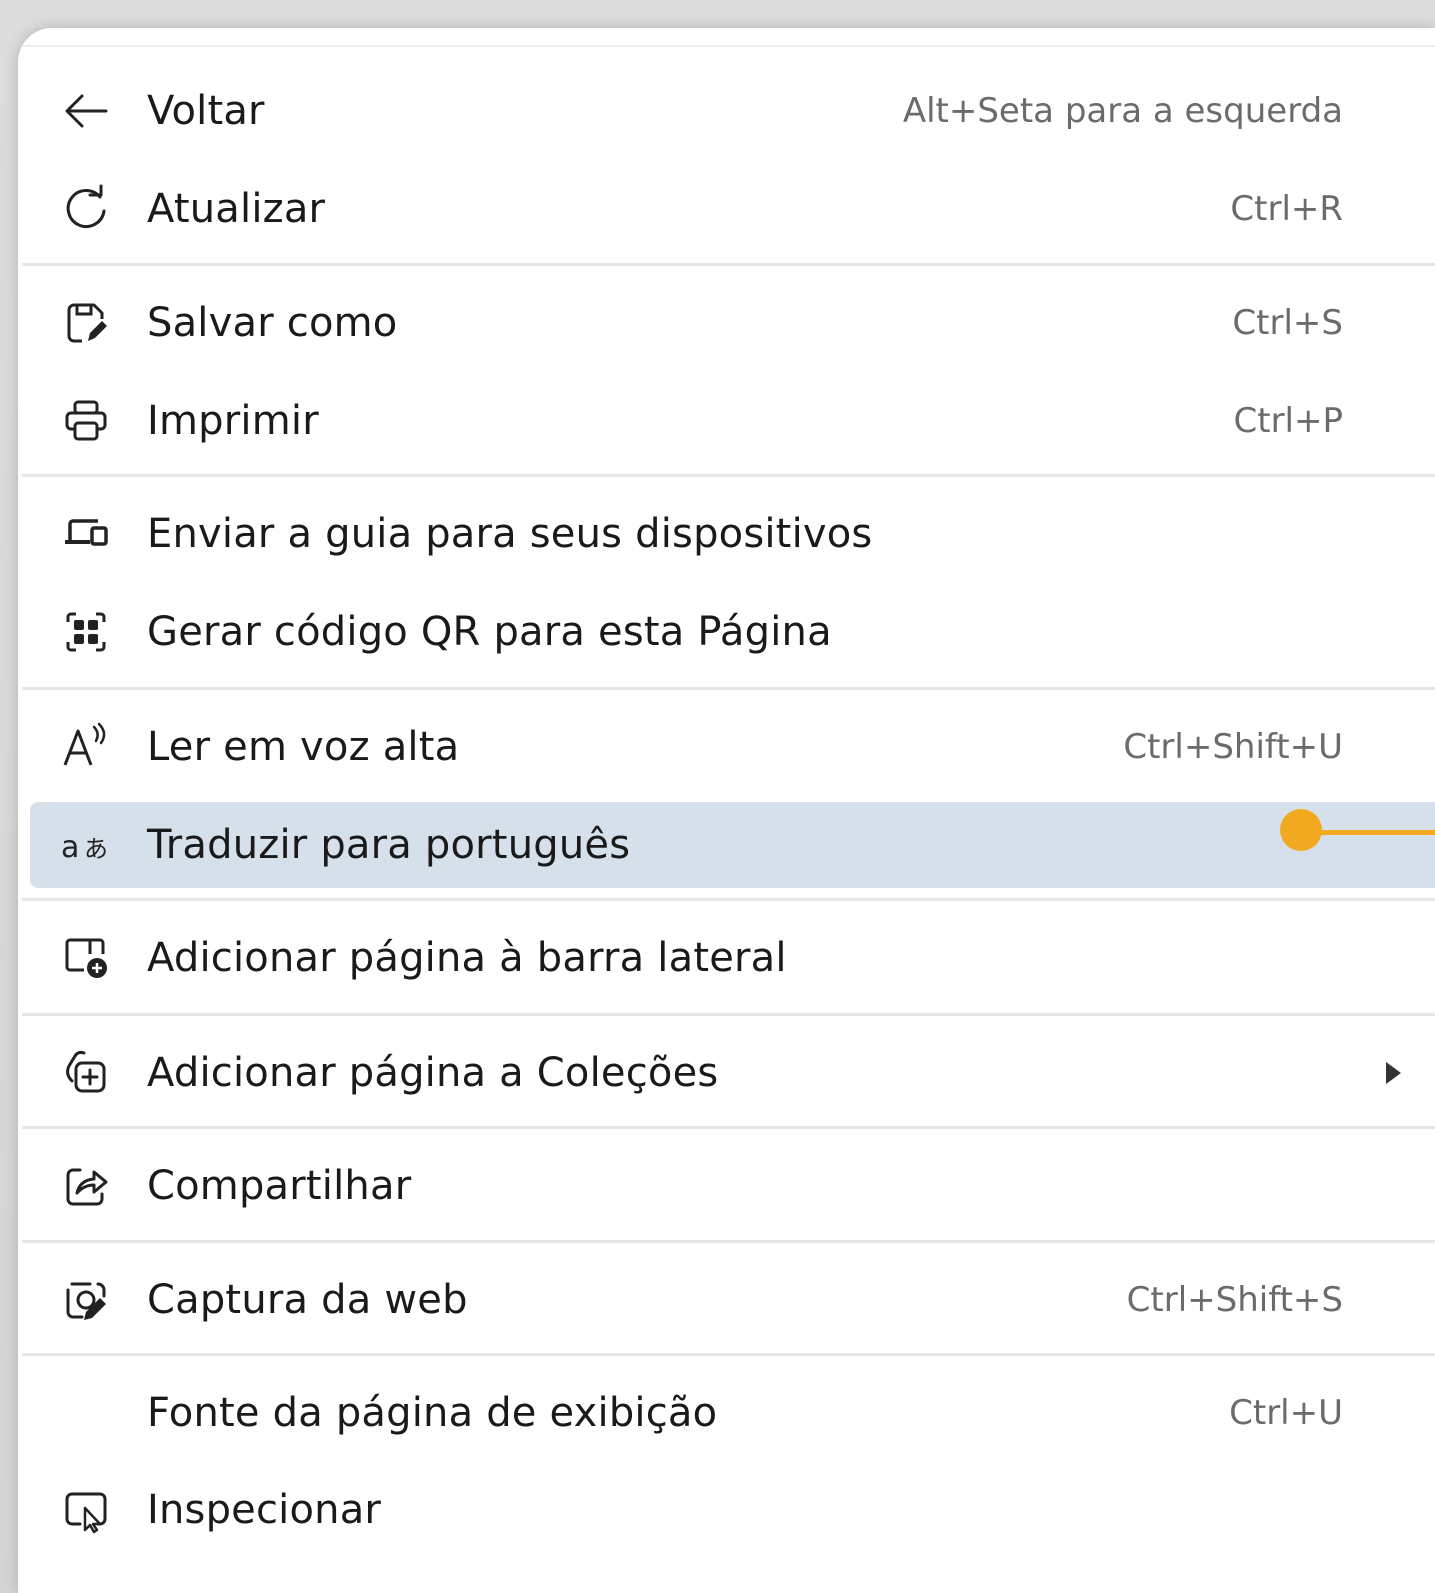 This screenshot has width=1435, height=1593. I want to click on menu-item-label: Inspecionar, so click(264, 1510).